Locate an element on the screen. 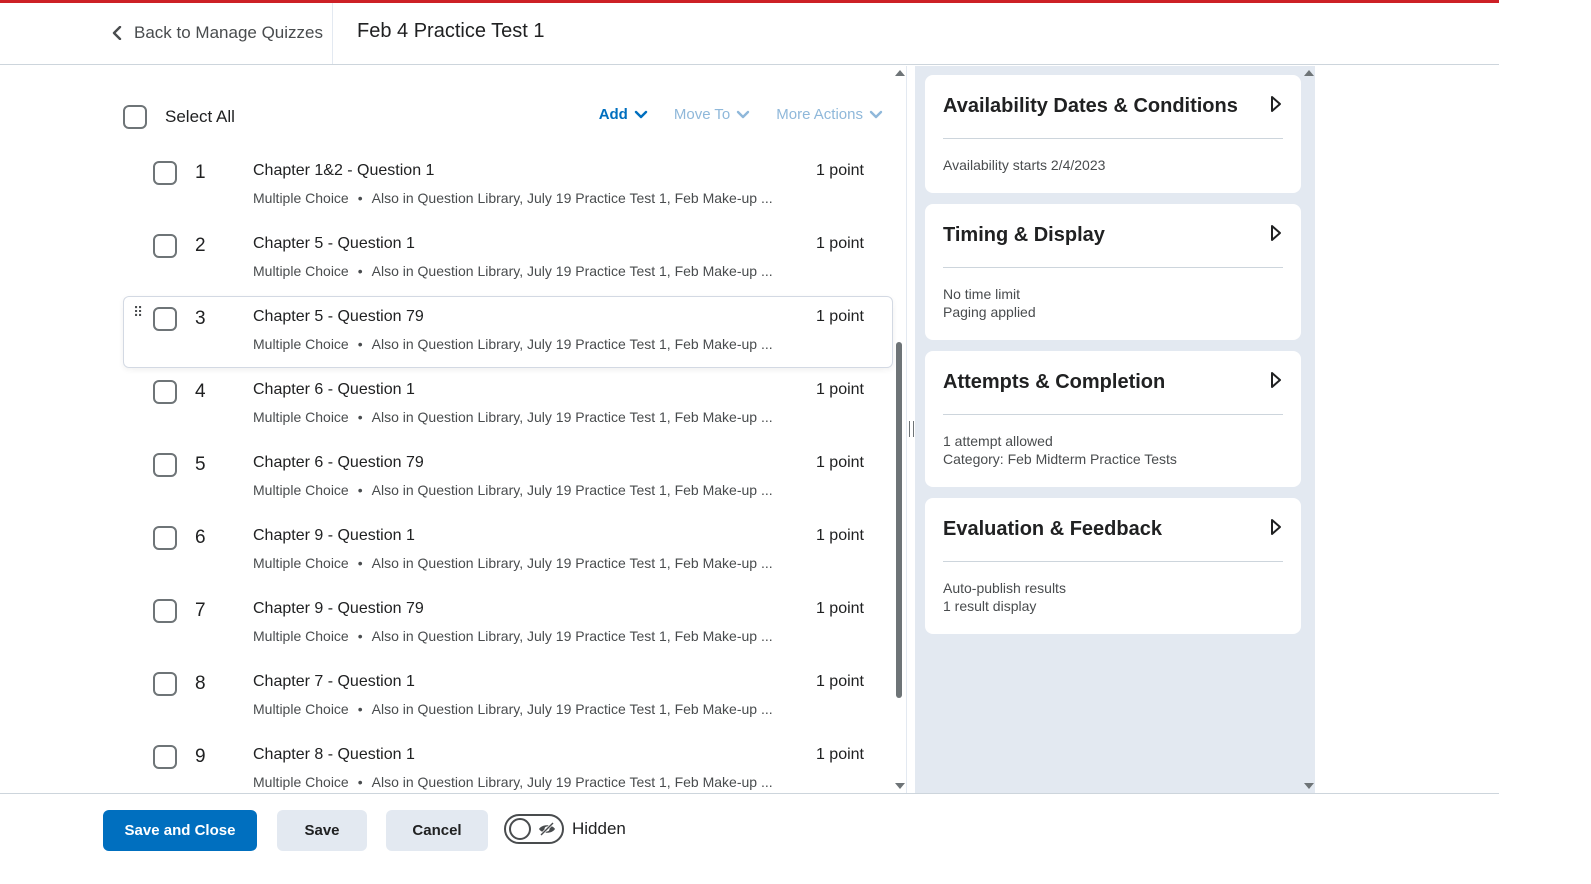  add-button: Add is located at coordinates (623, 114).